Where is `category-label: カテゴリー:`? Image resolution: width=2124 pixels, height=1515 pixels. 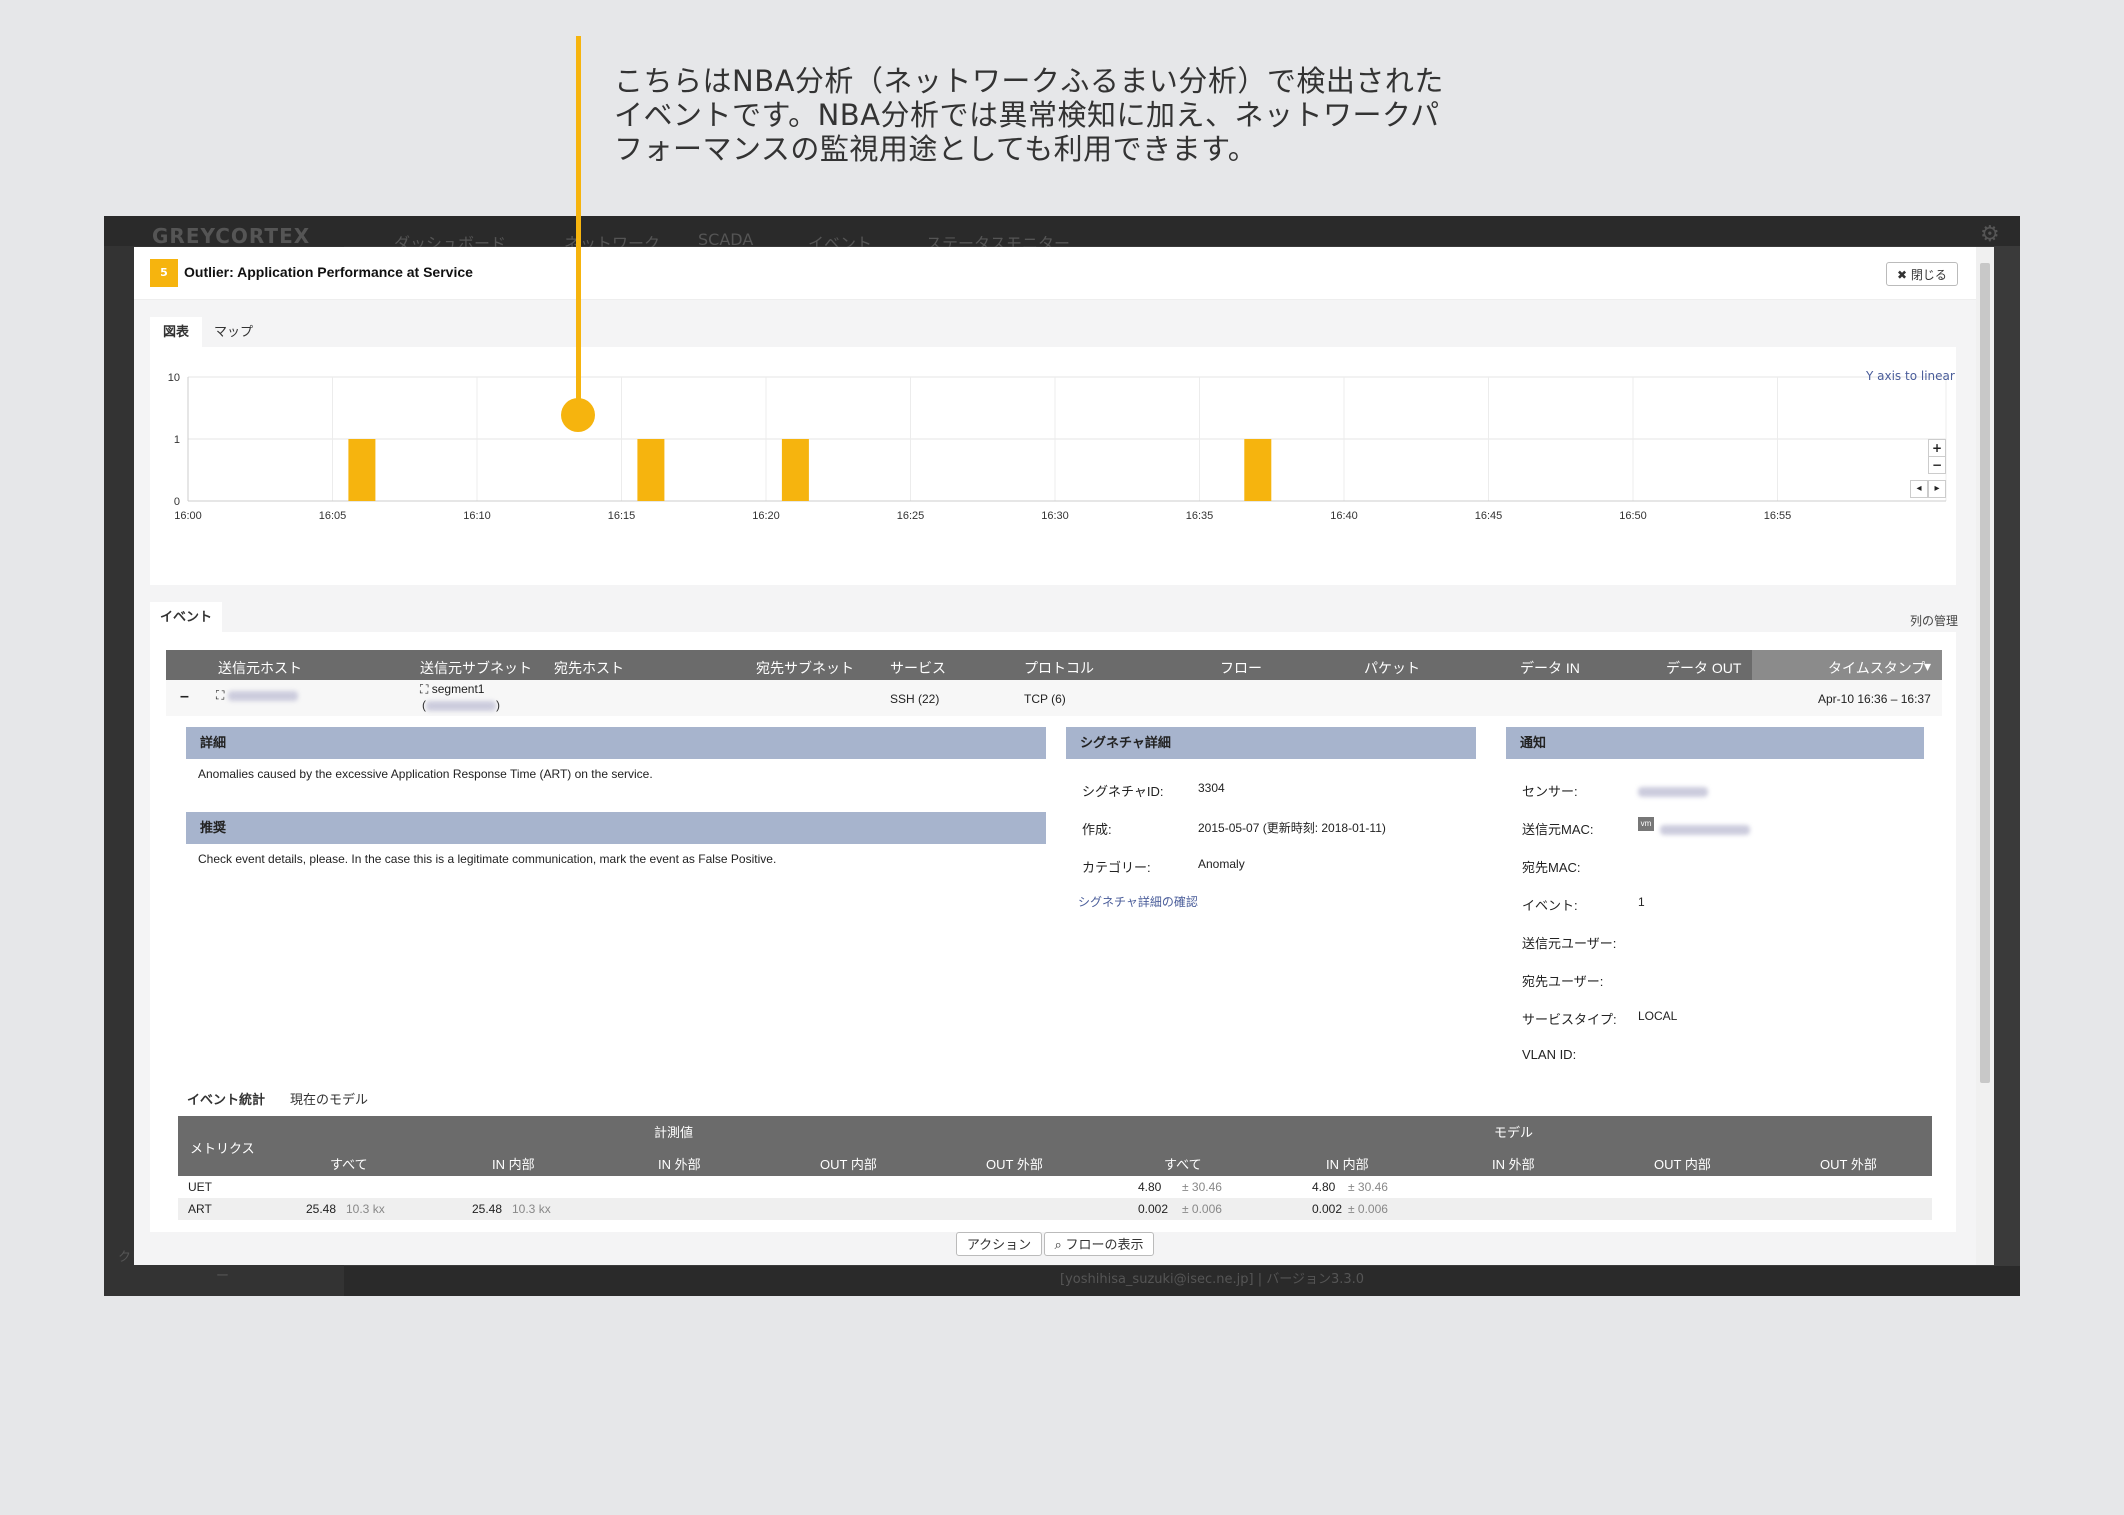 category-label: カテゴリー: is located at coordinates (1116, 867).